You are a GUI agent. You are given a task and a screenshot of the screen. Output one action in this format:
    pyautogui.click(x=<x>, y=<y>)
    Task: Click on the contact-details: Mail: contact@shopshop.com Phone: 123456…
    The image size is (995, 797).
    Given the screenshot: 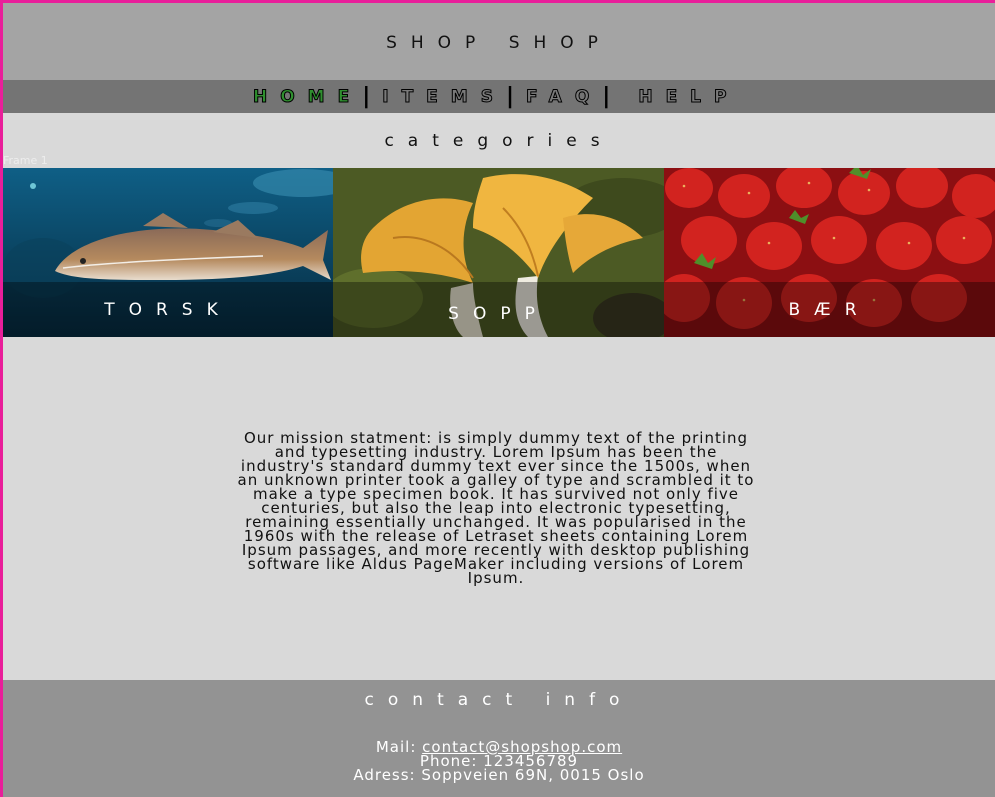 What is the action you would take?
    pyautogui.click(x=499, y=761)
    